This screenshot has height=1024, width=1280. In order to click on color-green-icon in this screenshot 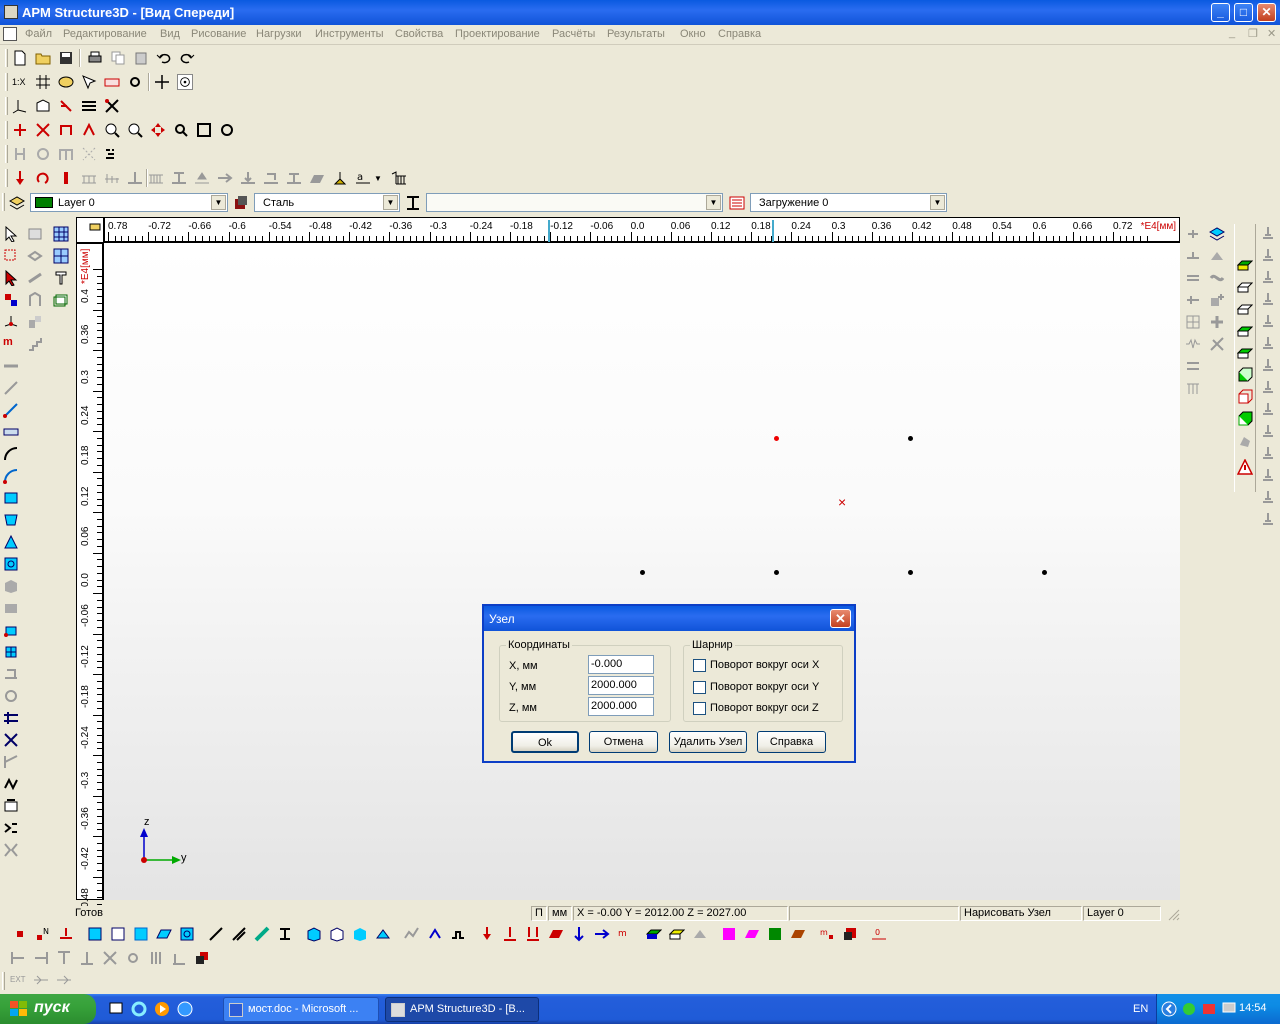, I will do `click(775, 934)`.